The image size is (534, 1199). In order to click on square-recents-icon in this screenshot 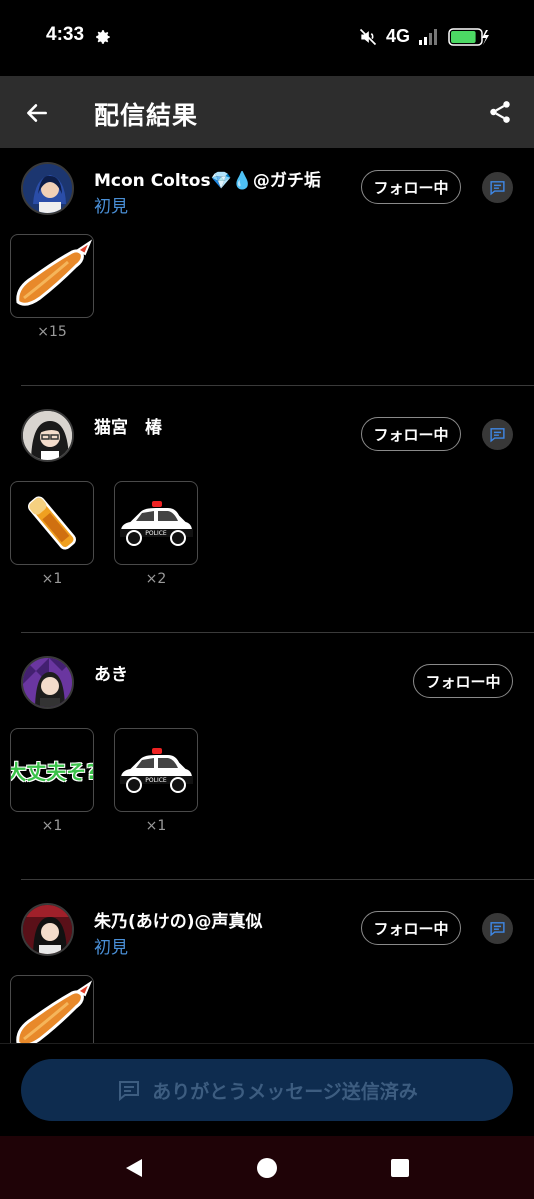, I will do `click(400, 1168)`.